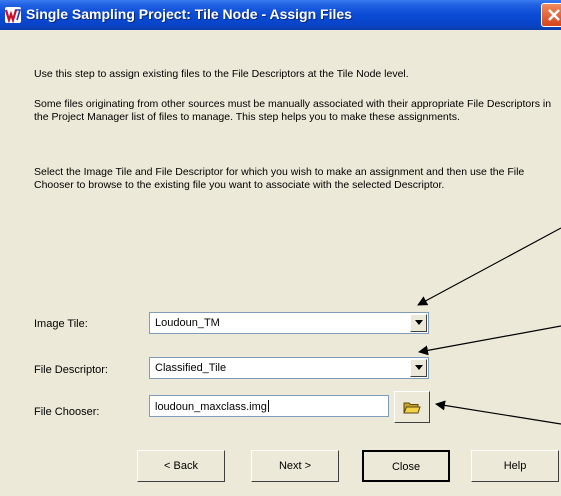 The image size is (561, 496). Describe the element at coordinates (498, 412) in the screenshot. I see `annotation-arrow-file-chooser` at that location.